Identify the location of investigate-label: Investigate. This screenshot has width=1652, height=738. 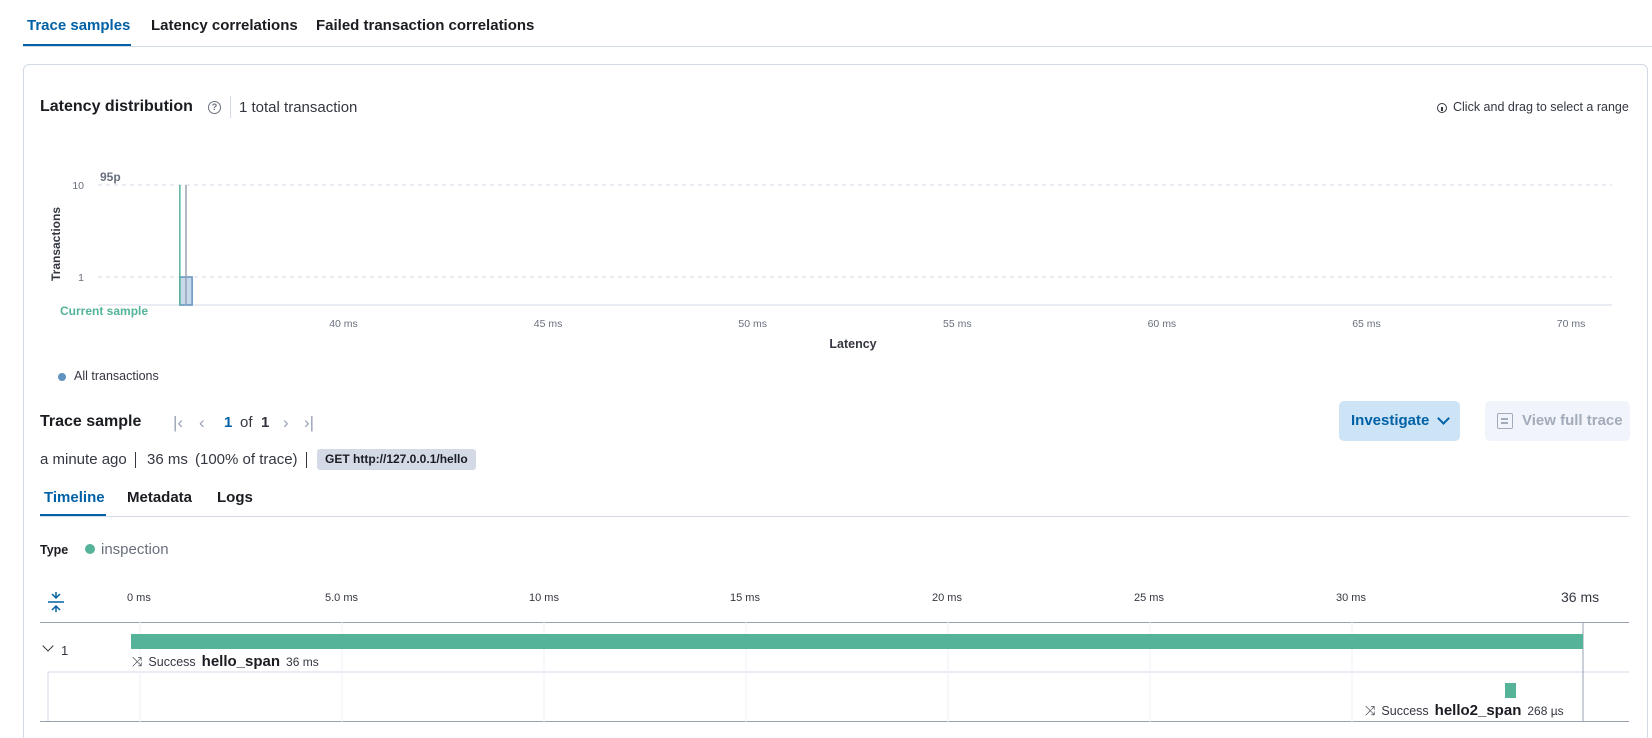
(1390, 420).